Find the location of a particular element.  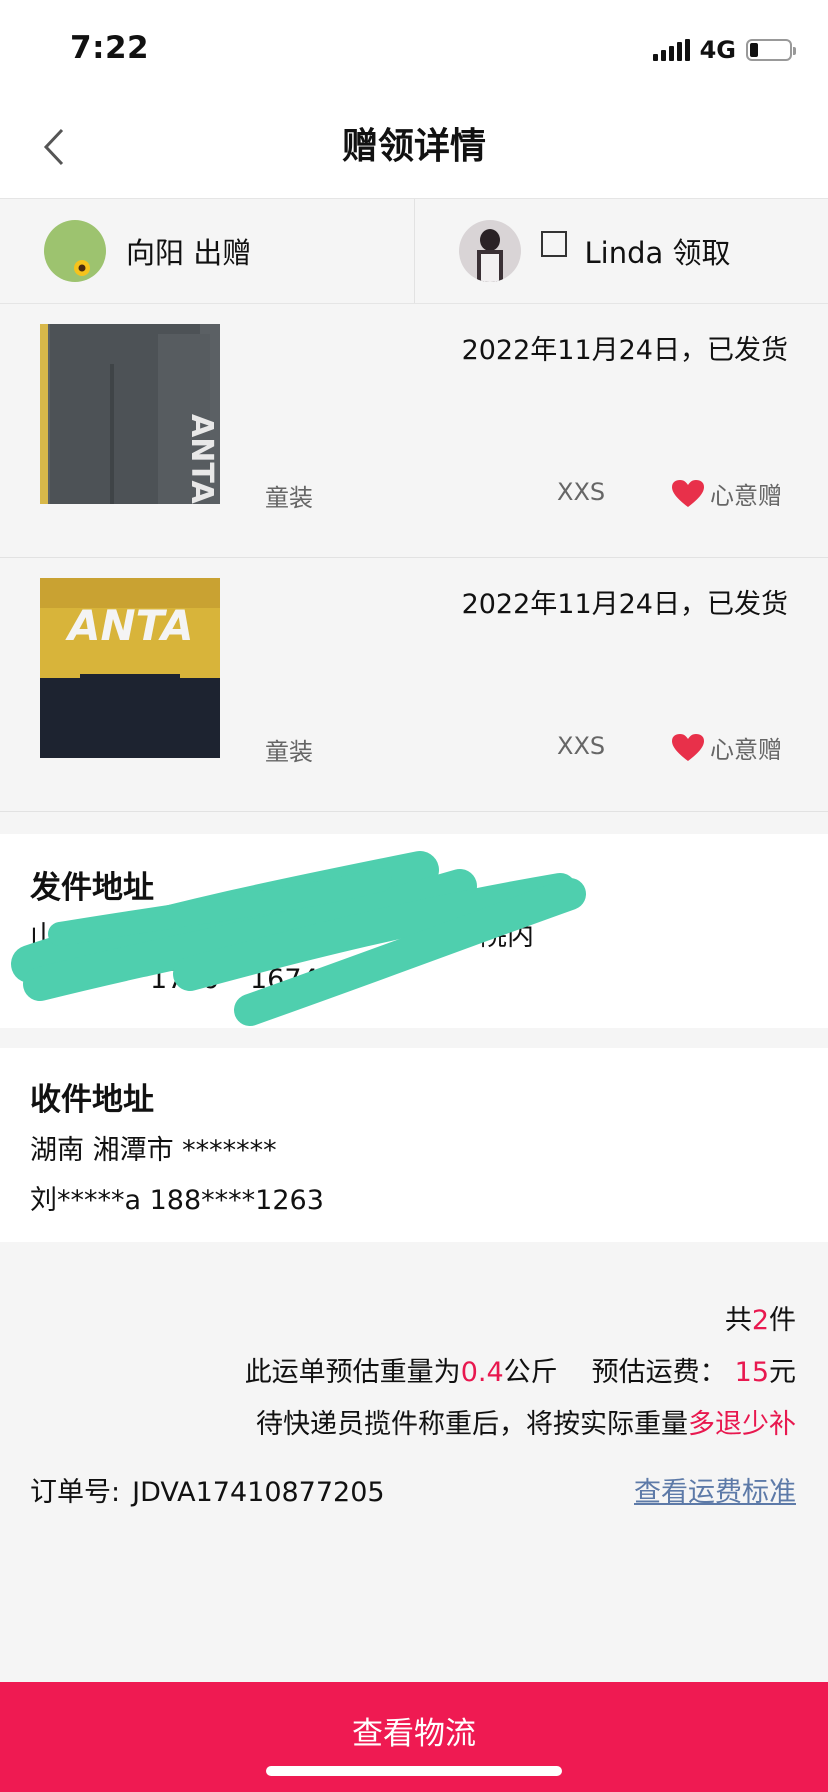

weight-fee-line: 此运单预估重量为0.4公斤 预估运费： 15元 is located at coordinates (520, 1372).